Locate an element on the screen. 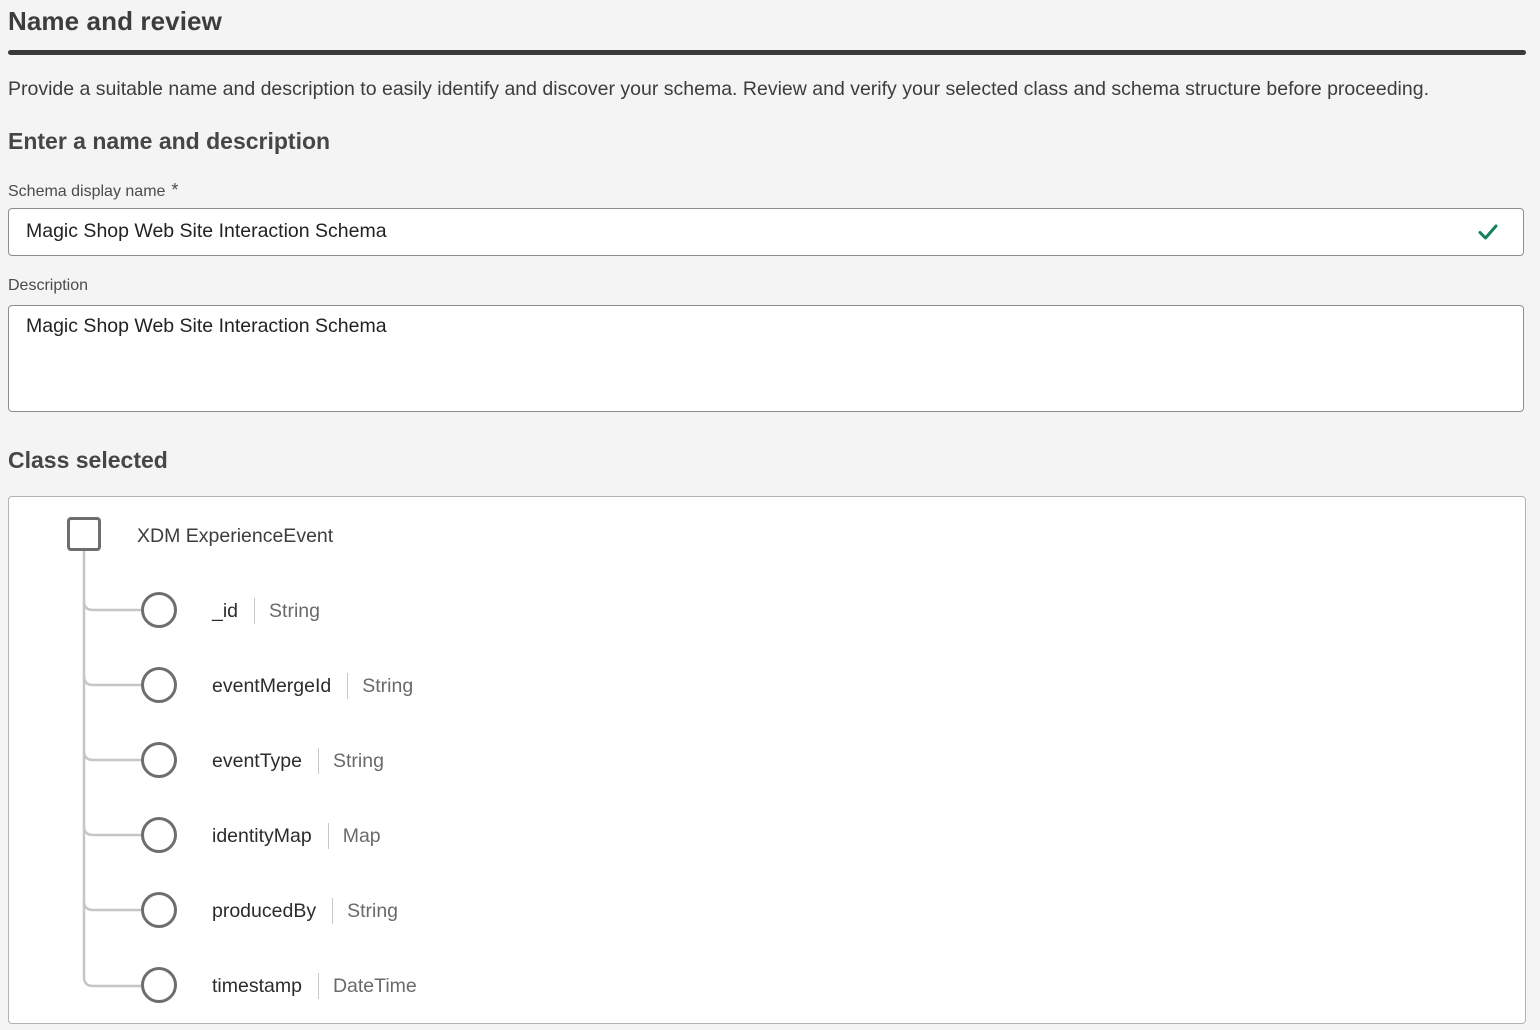 This screenshot has width=1540, height=1030. name-section-heading: Enter a name and description is located at coordinates (169, 141).